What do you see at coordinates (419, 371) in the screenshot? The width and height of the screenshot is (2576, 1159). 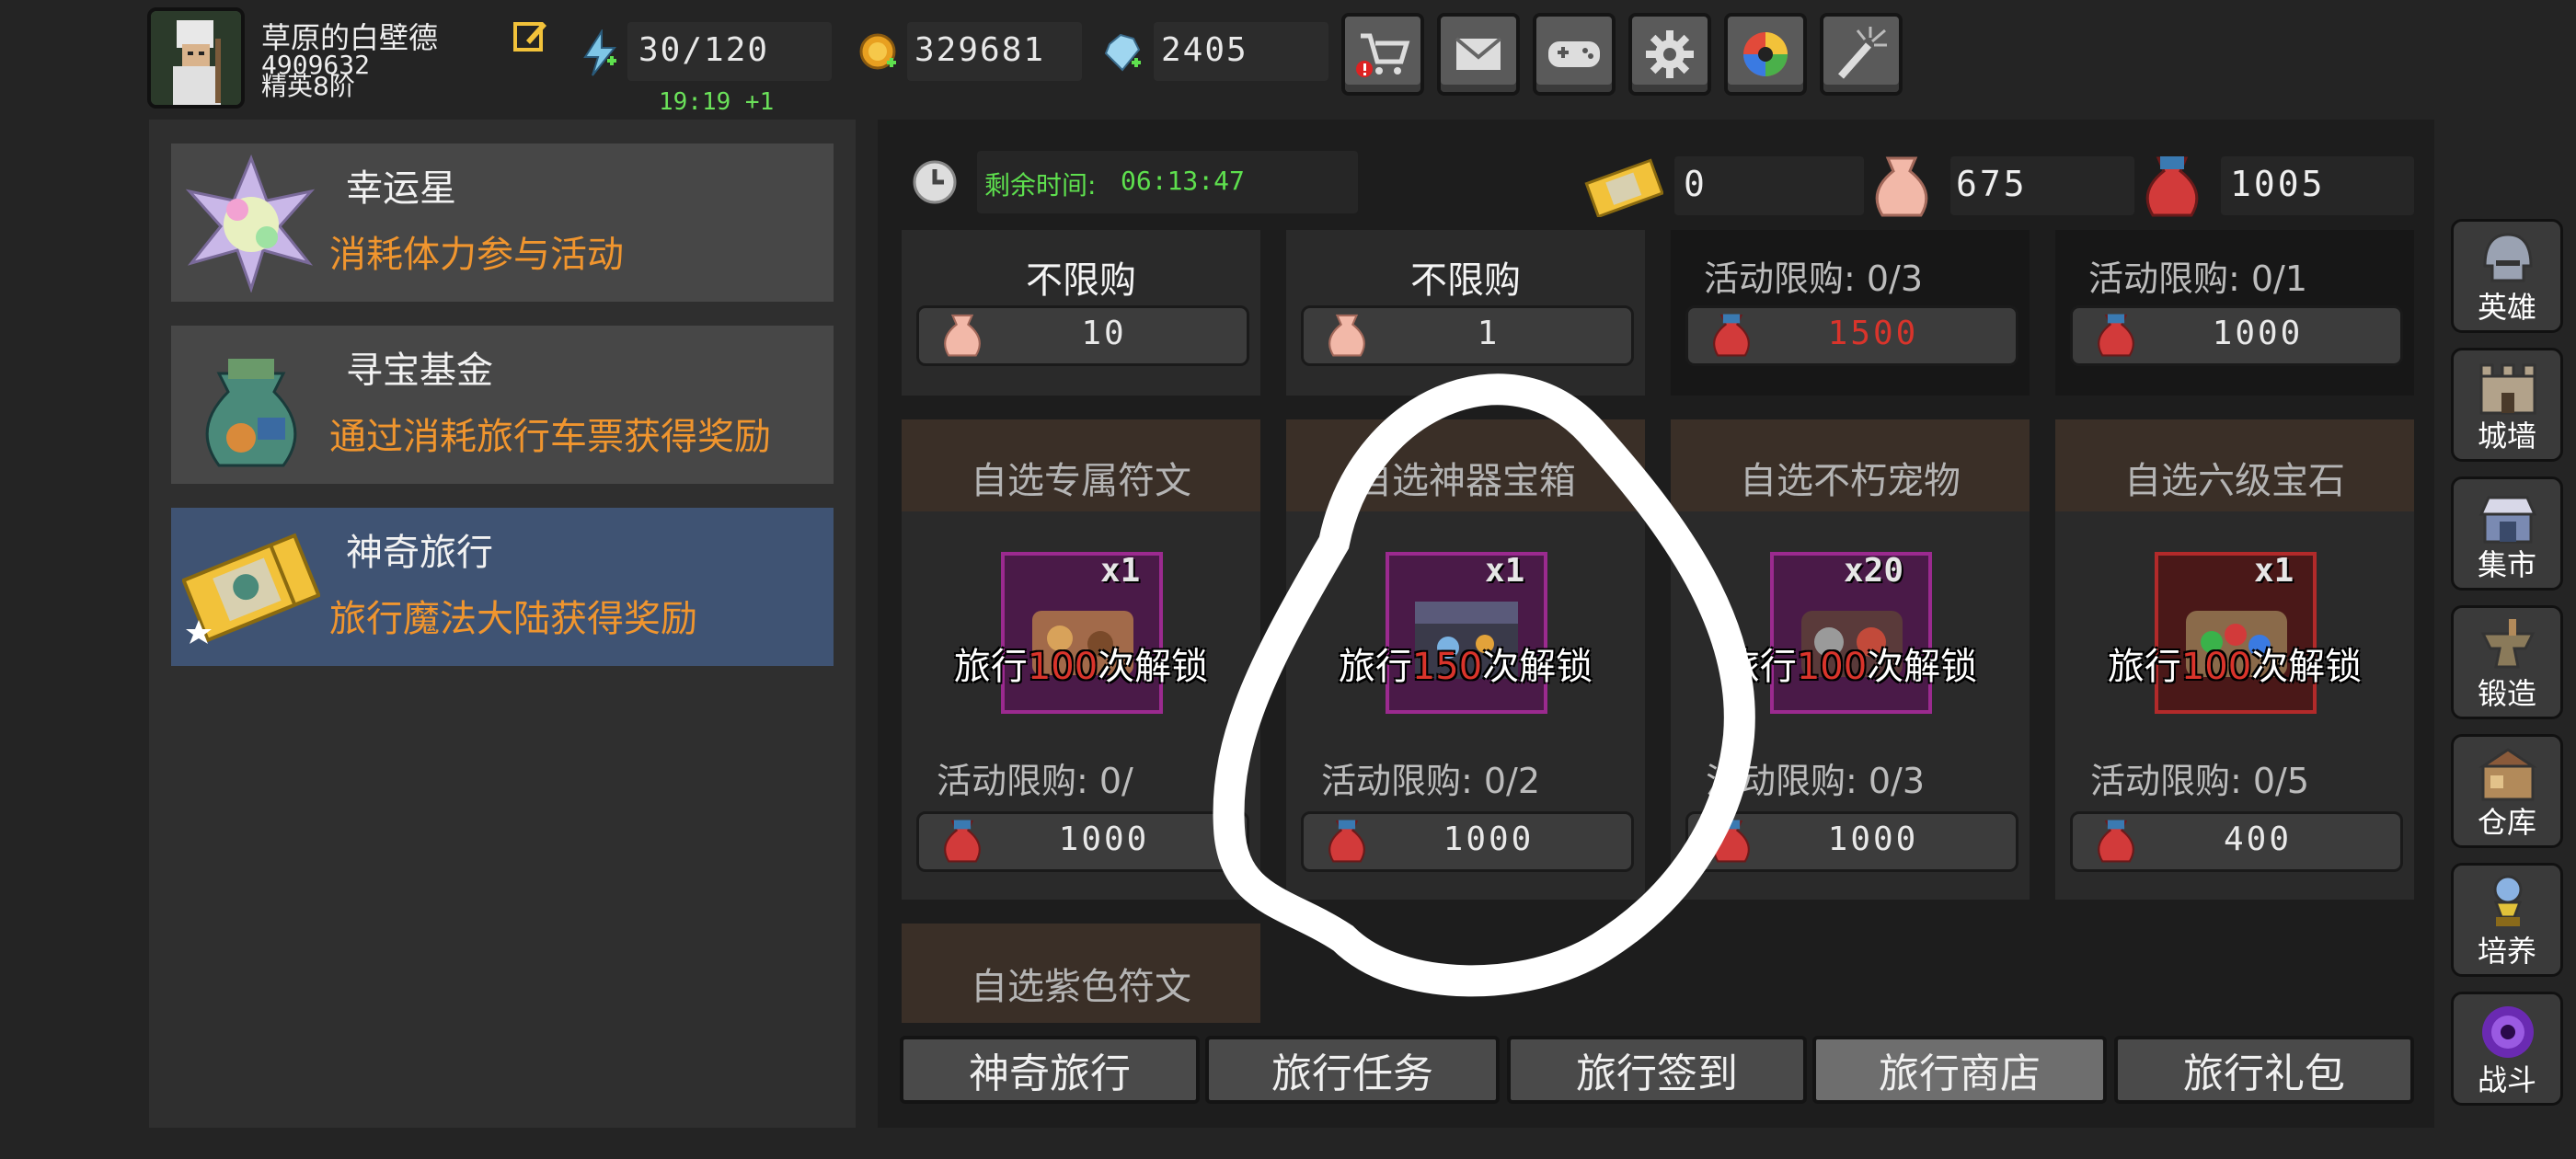 I see `quest-title: 寻宝基金` at bounding box center [419, 371].